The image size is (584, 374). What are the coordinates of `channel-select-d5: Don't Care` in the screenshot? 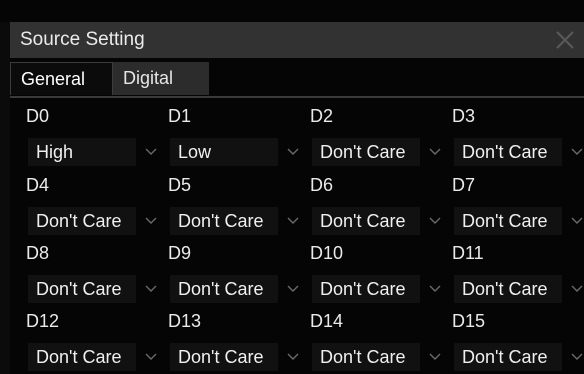 It's located at (238, 221).